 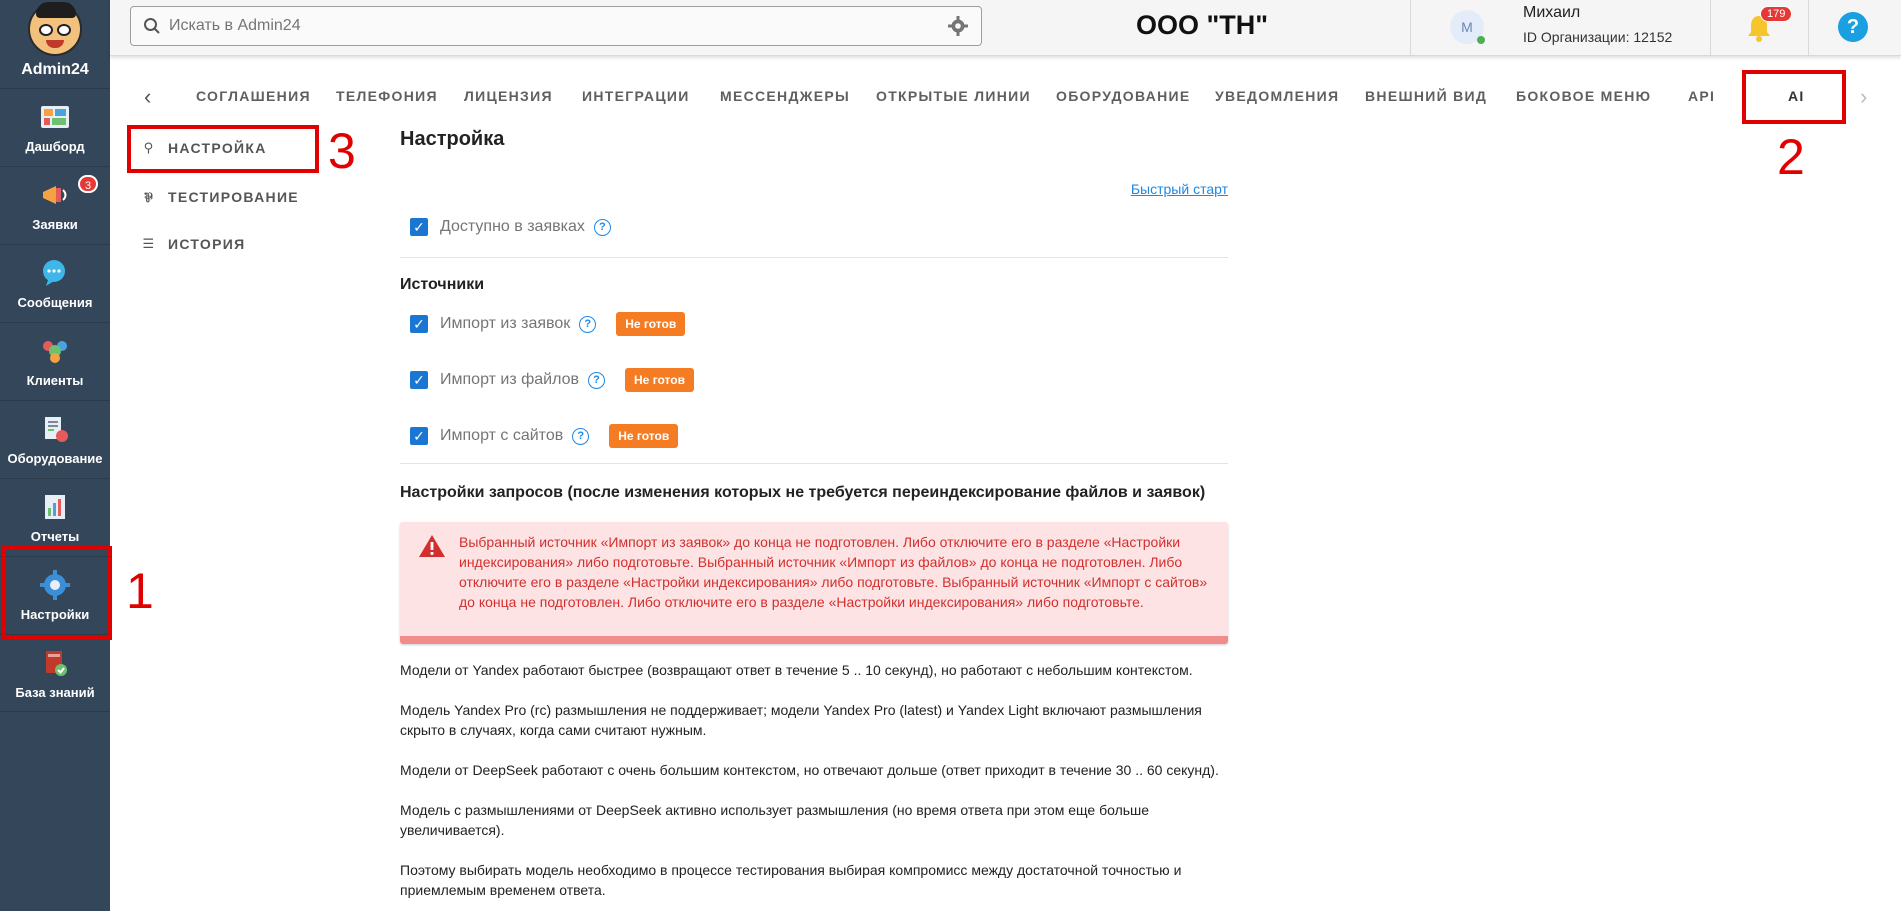 I want to click on help-icon: ?, so click(x=1853, y=27).